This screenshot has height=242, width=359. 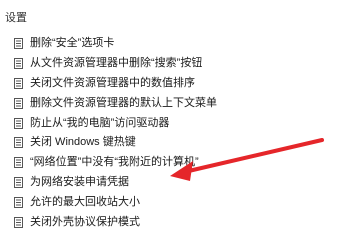 I want to click on list-item: 允许的最大回收站大小, so click(x=179, y=202).